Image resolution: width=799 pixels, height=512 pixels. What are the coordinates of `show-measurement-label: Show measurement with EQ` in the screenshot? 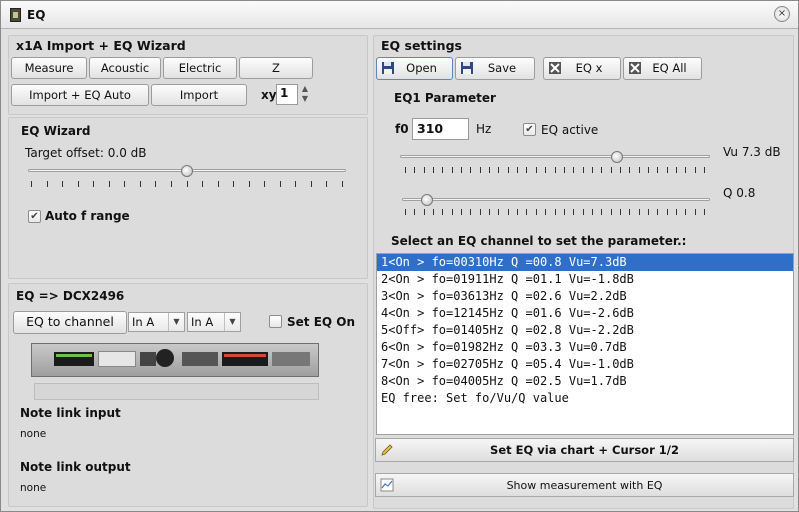 It's located at (584, 485).